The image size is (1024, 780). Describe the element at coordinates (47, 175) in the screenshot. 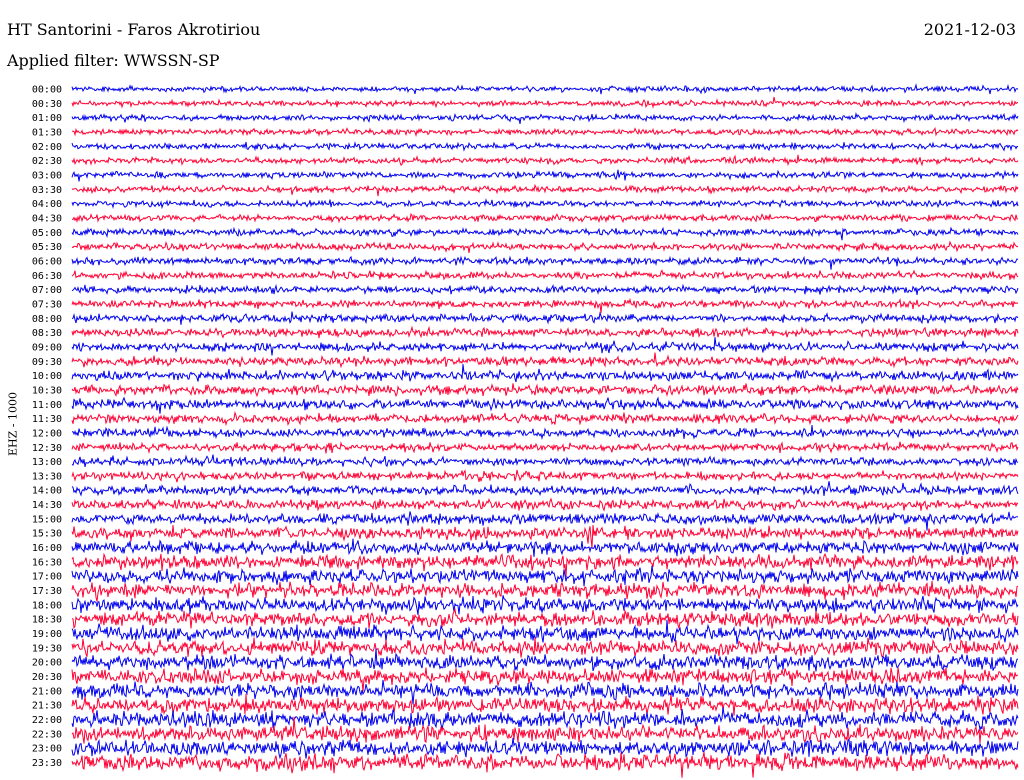

I see `time-tick-label: 03:00` at that location.